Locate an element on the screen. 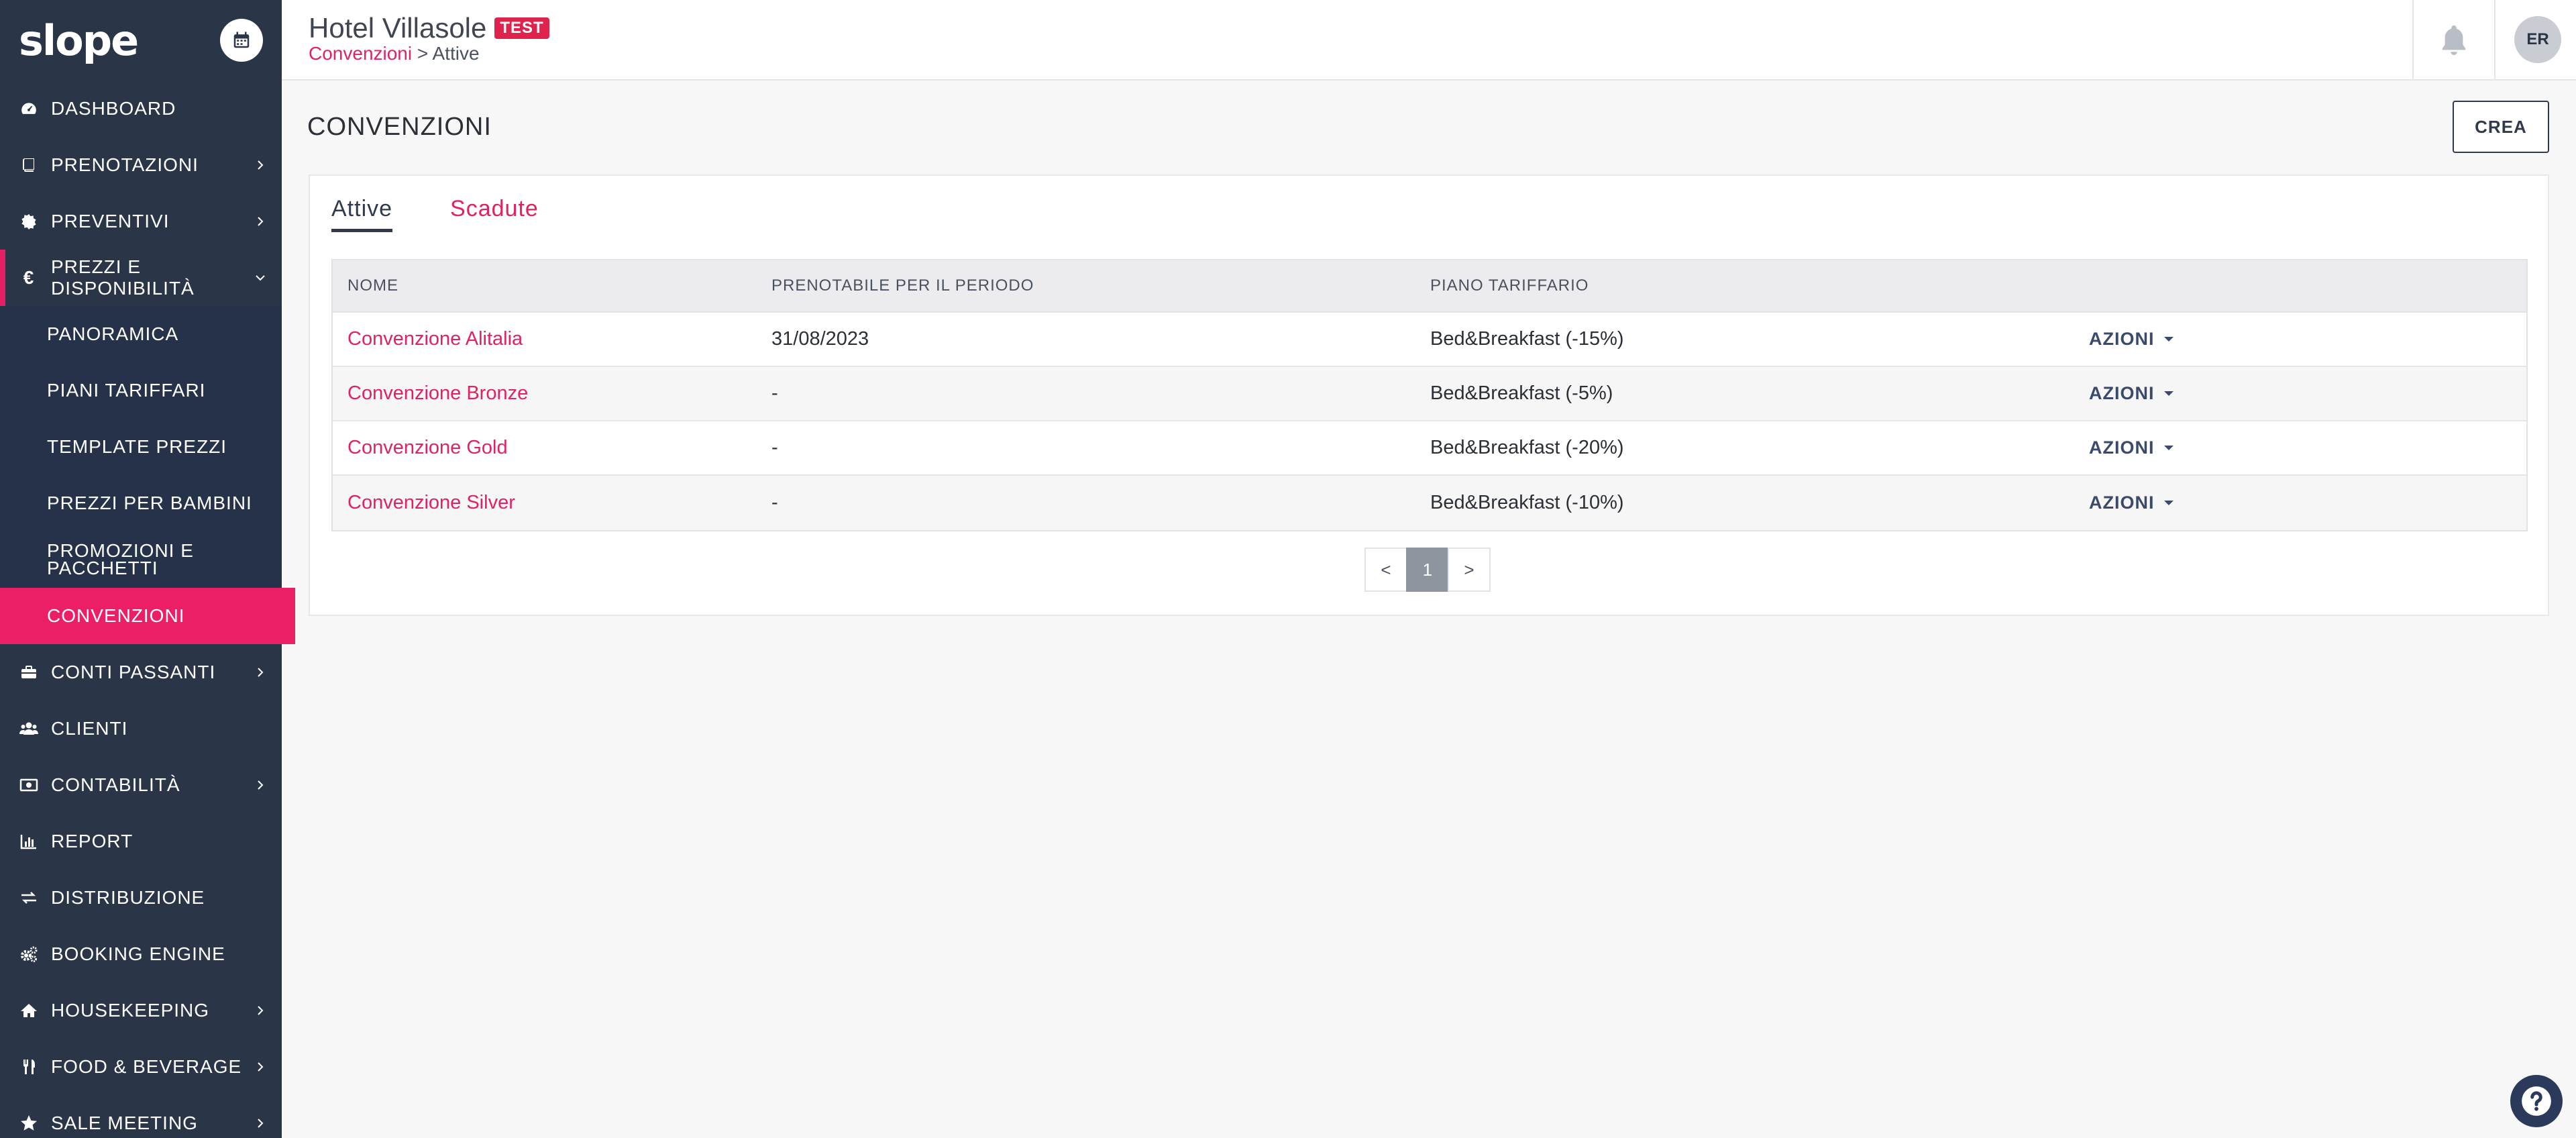 The image size is (2576, 1138). pagination-next-button: > is located at coordinates (1469, 570).